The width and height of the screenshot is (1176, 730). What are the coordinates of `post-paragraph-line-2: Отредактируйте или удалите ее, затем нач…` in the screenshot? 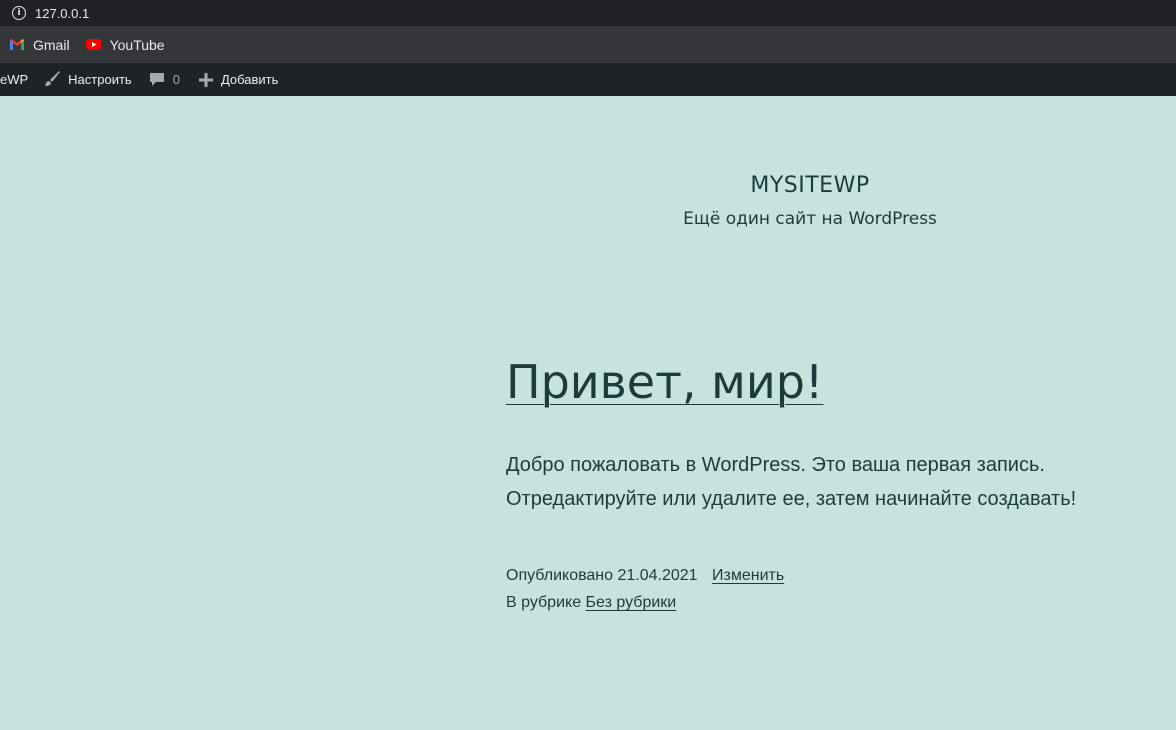 It's located at (791, 499).